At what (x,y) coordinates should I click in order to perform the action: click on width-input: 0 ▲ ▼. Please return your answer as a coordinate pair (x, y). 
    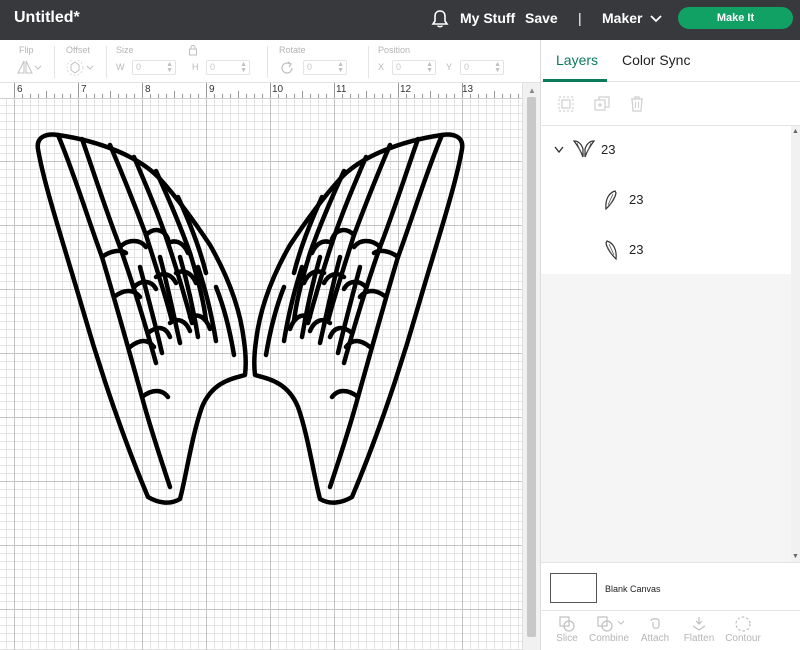
    Looking at the image, I should click on (154, 67).